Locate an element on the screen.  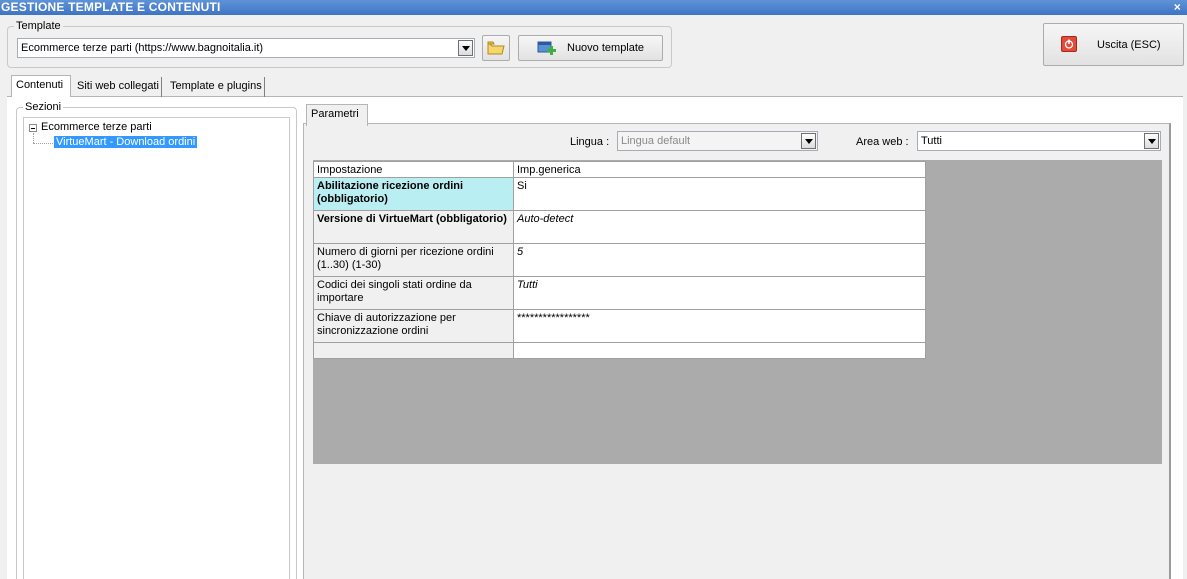
close-icon: × is located at coordinates (1177, 7).